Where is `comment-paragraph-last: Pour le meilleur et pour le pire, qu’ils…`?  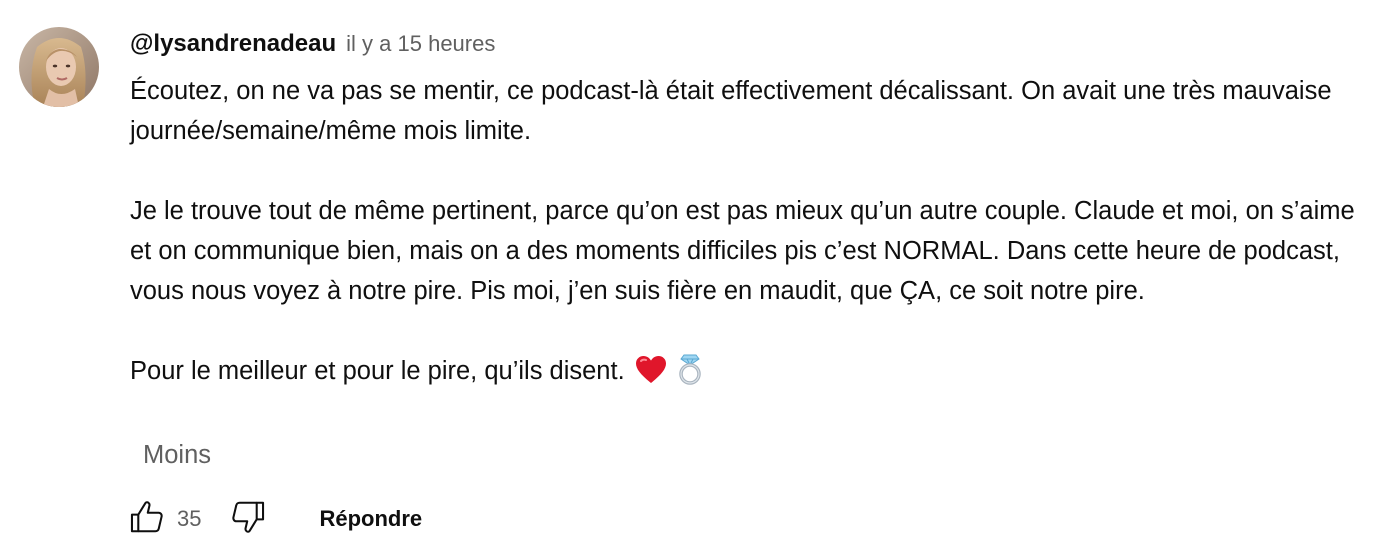 comment-paragraph-last: Pour le meilleur et pour le pire, qu’ils… is located at coordinates (750, 374).